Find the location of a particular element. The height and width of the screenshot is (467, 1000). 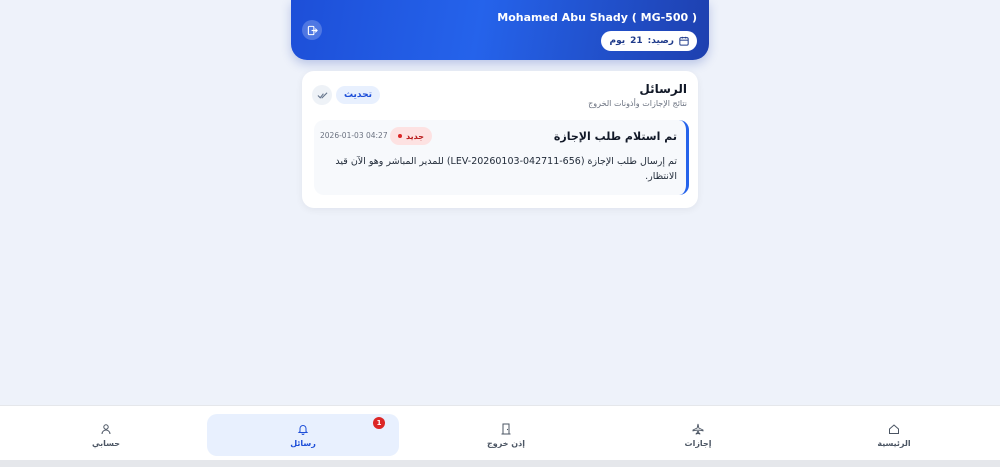

refresh-button: تحديث is located at coordinates (358, 95).